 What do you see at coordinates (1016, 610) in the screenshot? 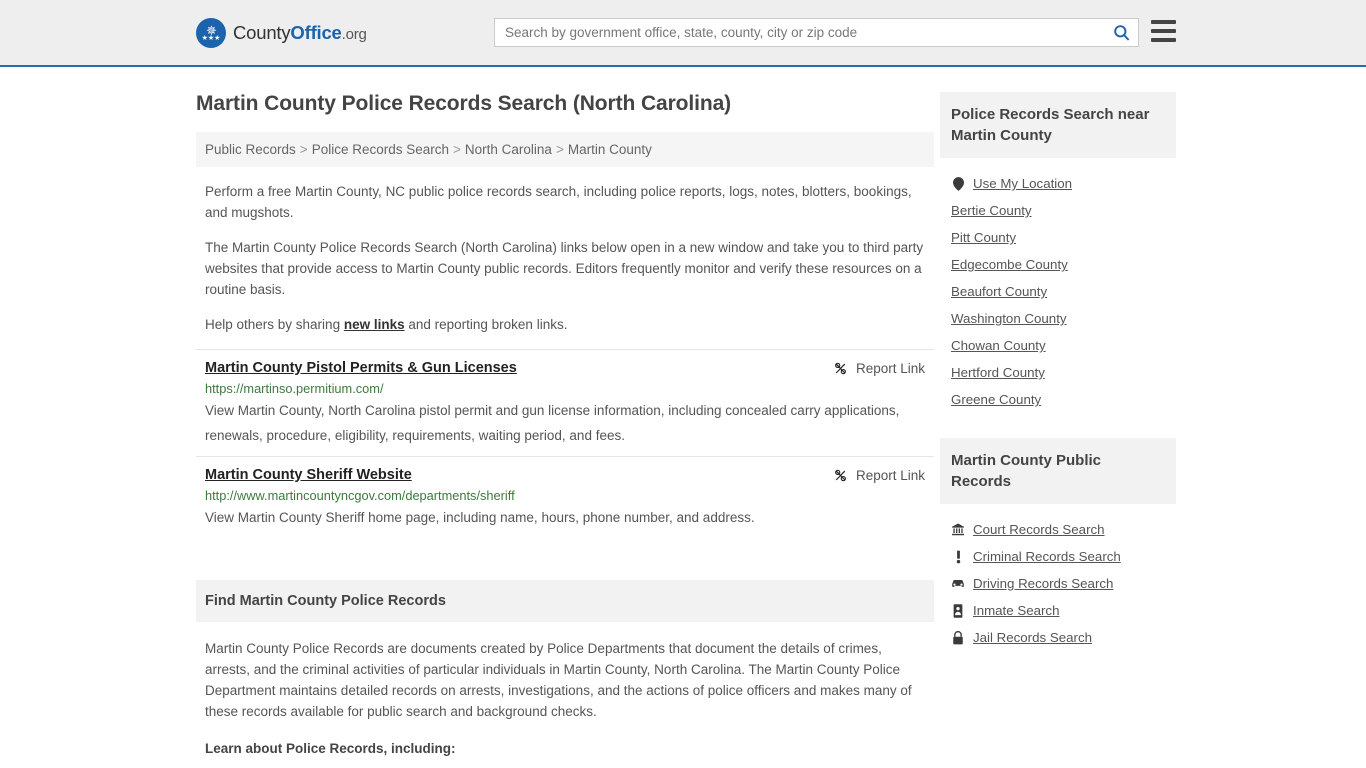
I see `sidebar-item-label: Inmate Search` at bounding box center [1016, 610].